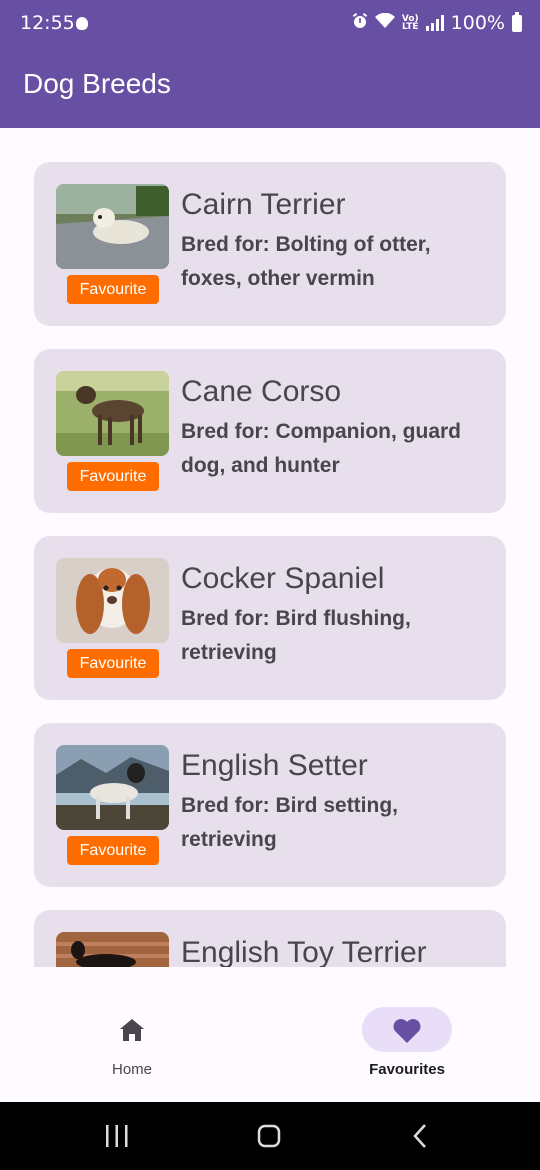 The height and width of the screenshot is (1170, 540). Describe the element at coordinates (131, 1069) in the screenshot. I see `nav-home-label: Home` at that location.